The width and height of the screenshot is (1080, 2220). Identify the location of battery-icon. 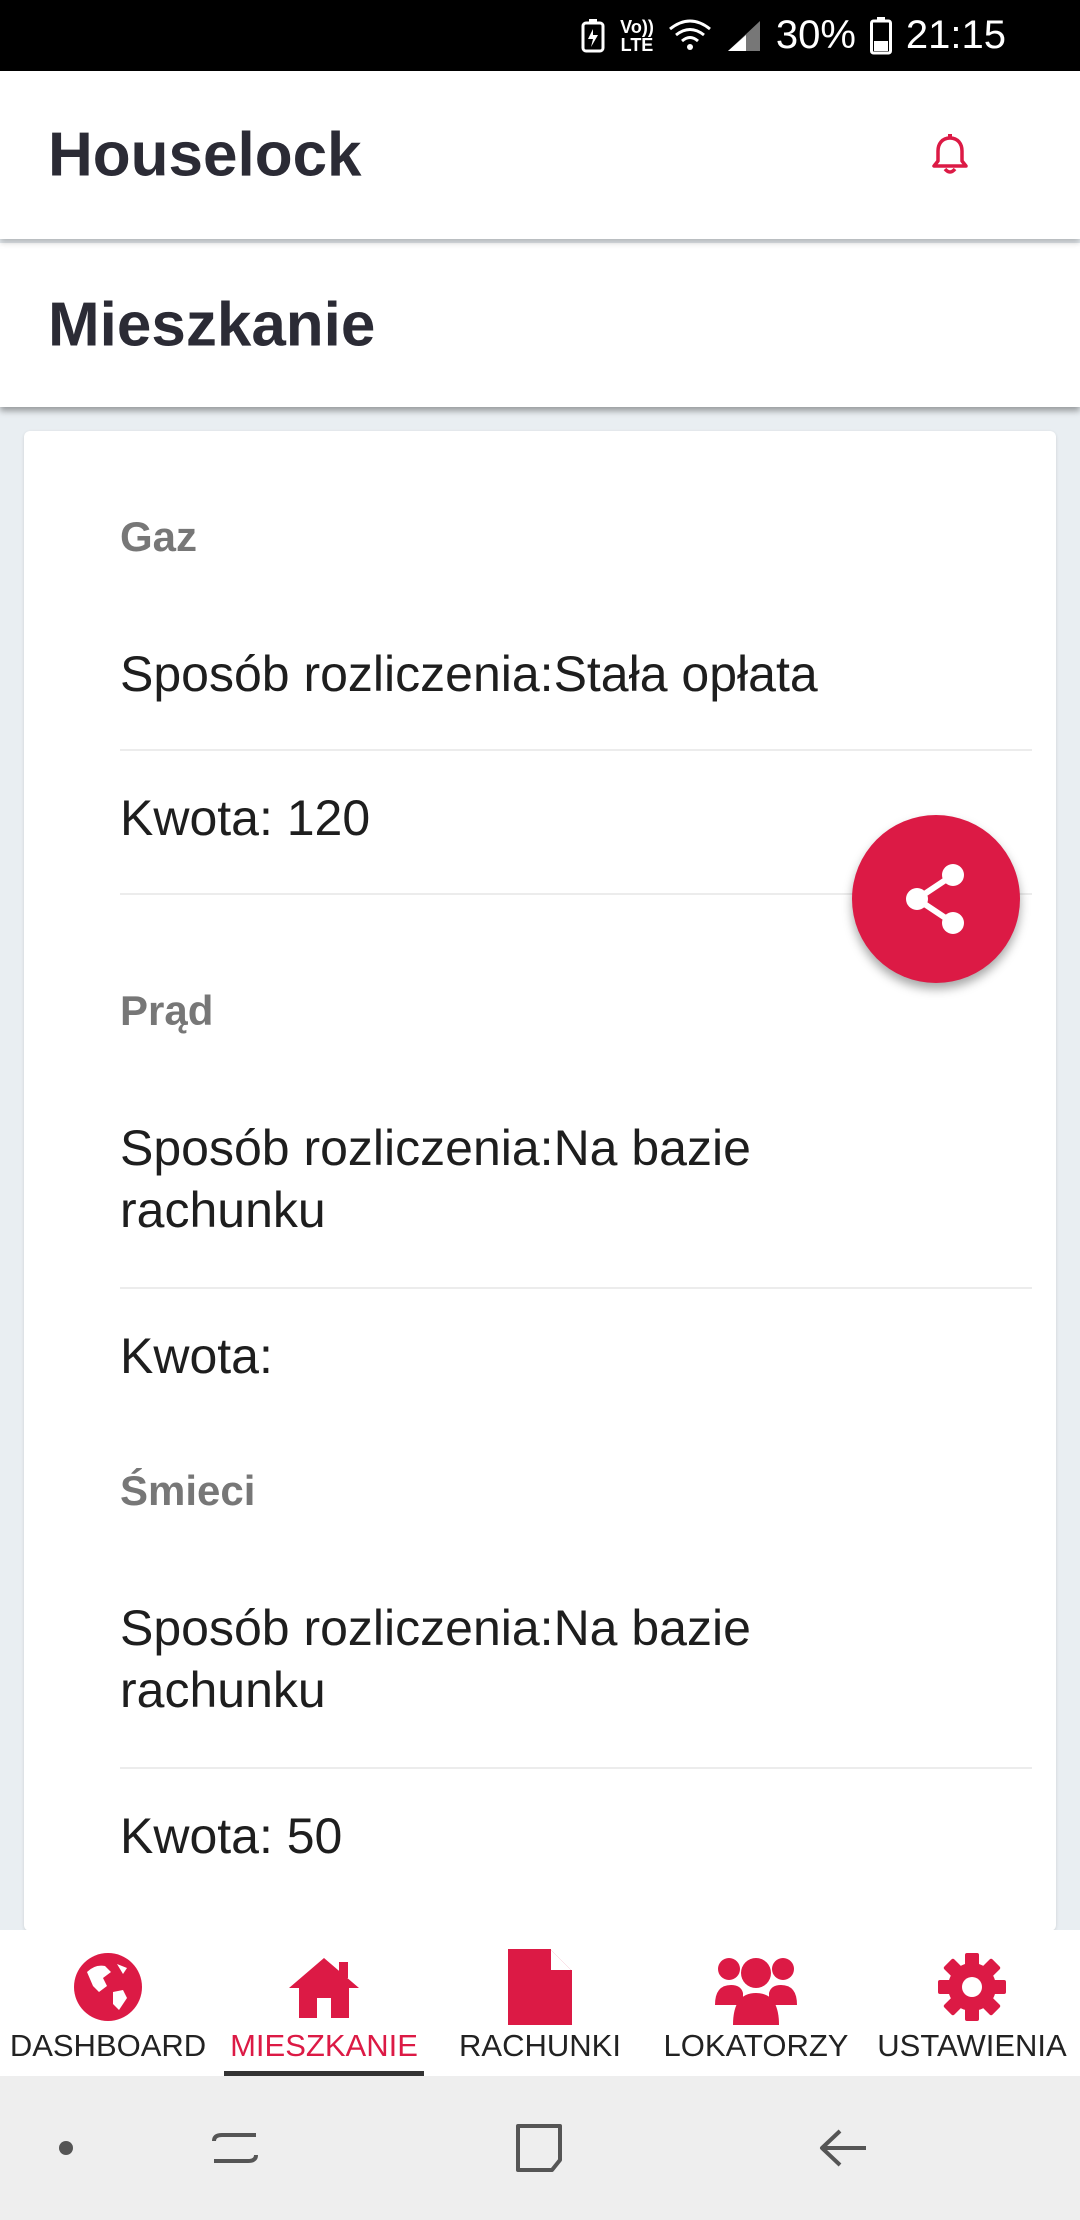
(880, 35).